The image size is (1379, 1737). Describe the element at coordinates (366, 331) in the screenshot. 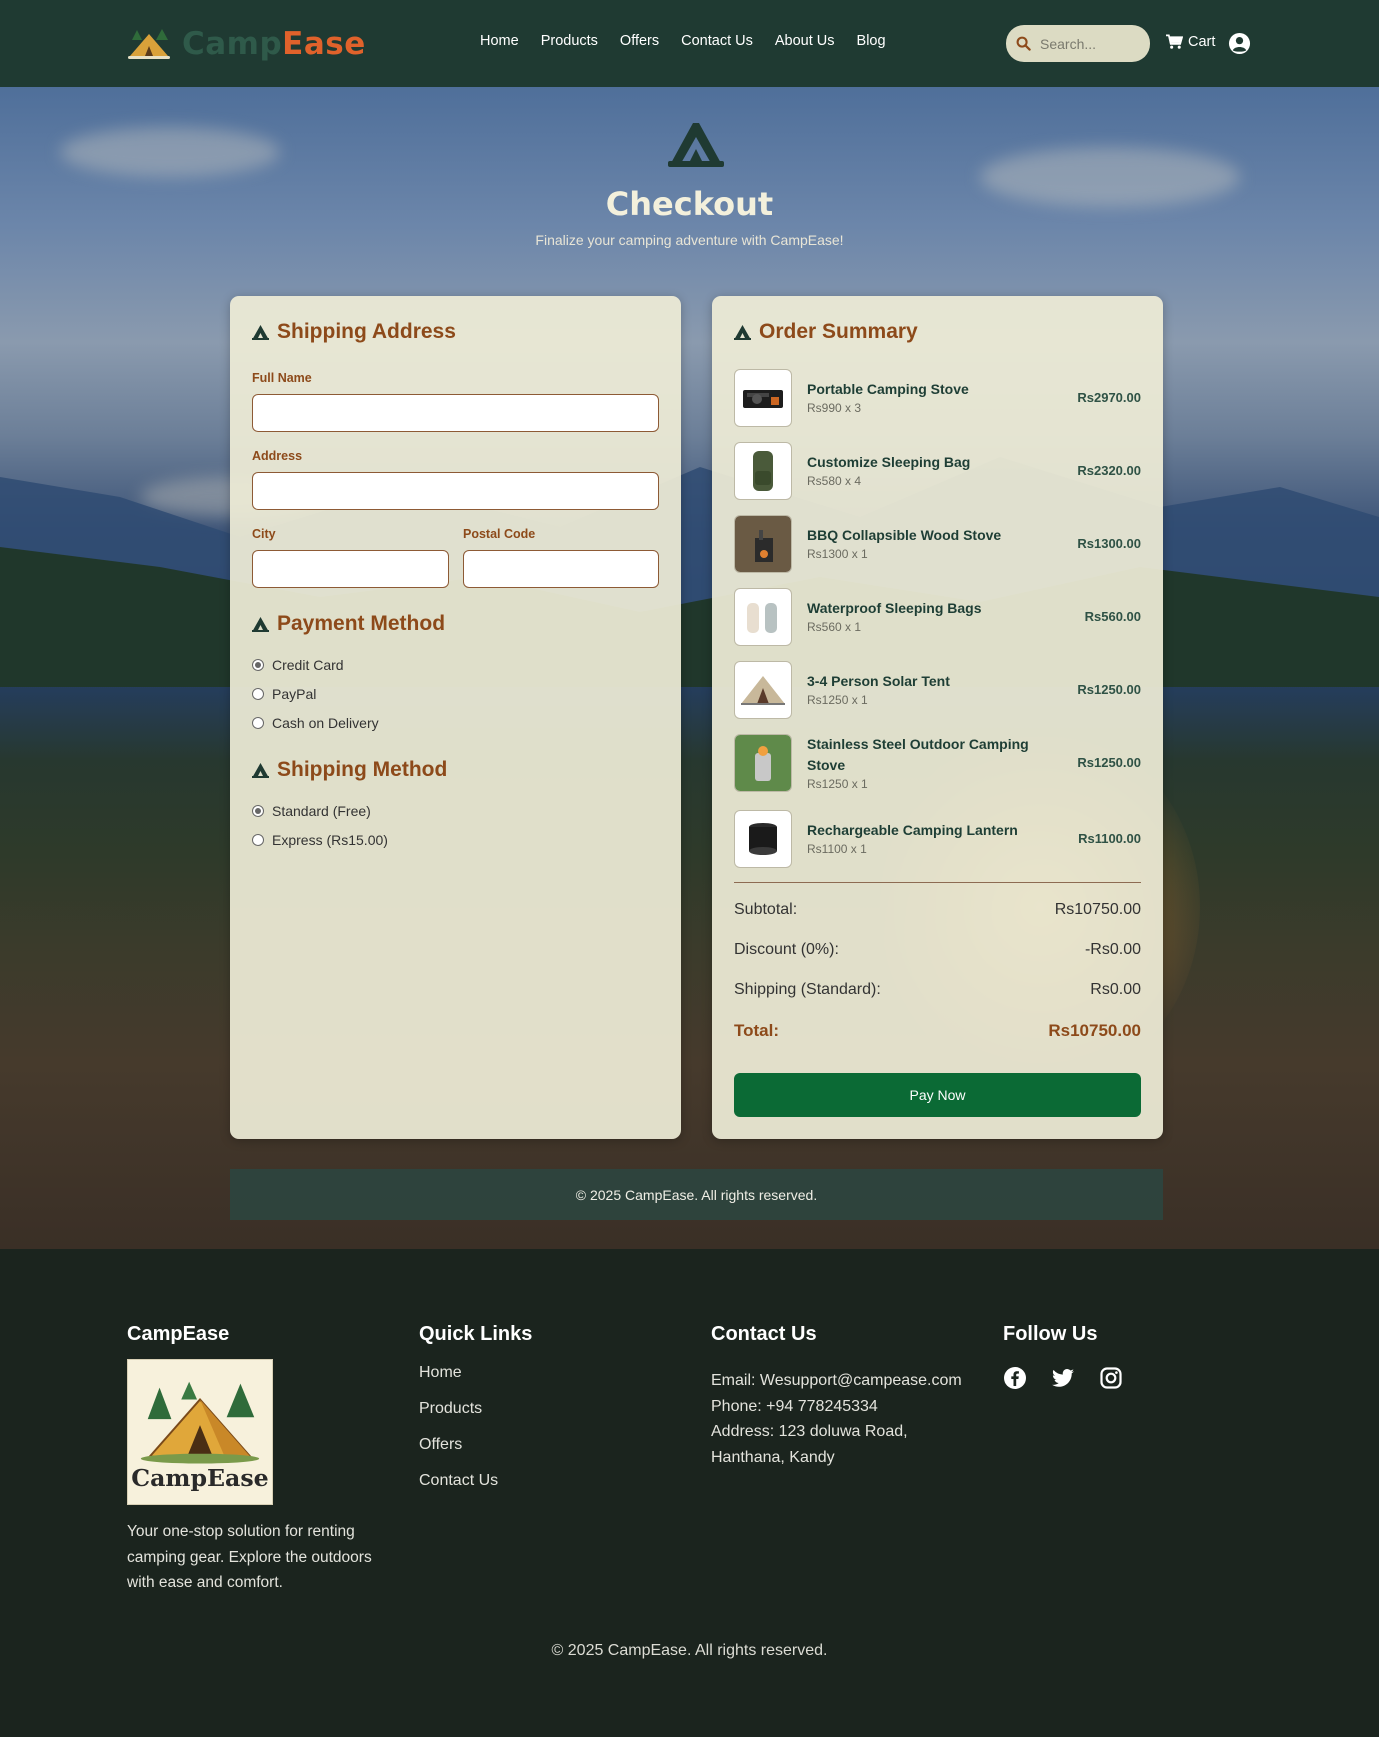

I see `shipping-address-heading-text: Shipping Address` at that location.